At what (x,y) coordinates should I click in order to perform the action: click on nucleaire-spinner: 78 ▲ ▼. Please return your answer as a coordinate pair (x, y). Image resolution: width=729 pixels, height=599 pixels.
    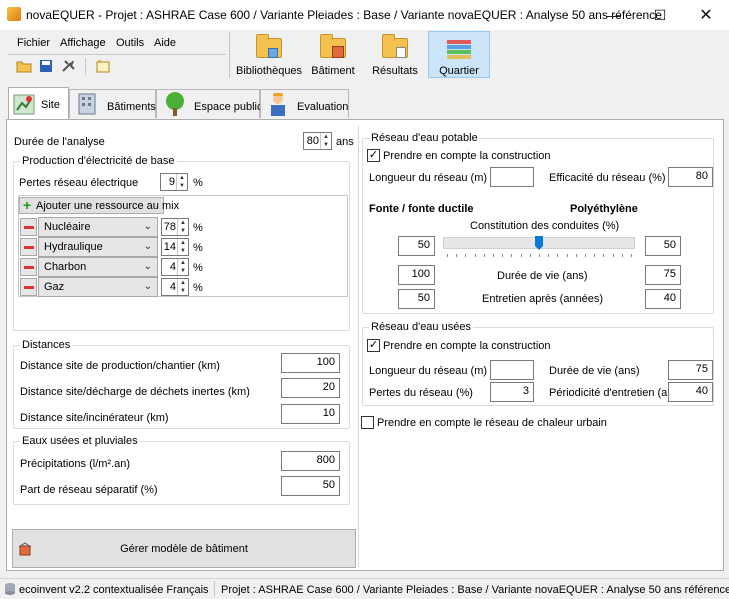
    Looking at the image, I should click on (175, 227).